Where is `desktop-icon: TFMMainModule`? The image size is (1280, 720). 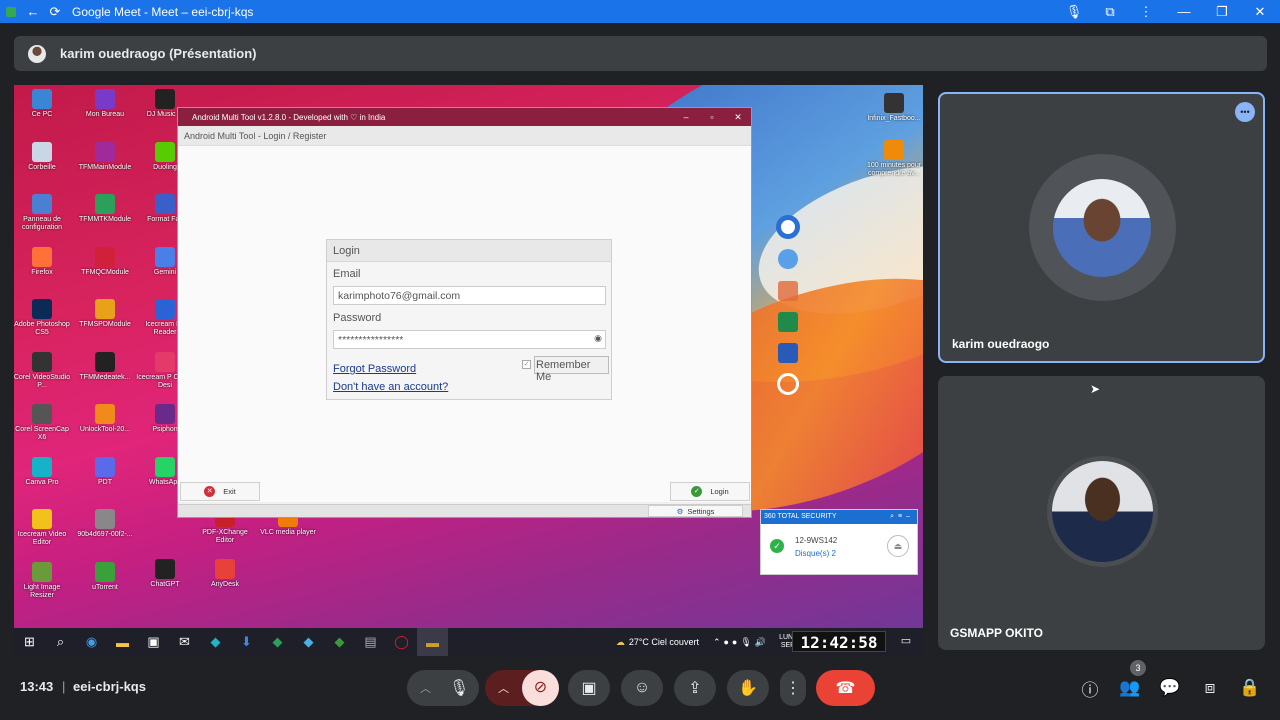 desktop-icon: TFMMainModule is located at coordinates (105, 156).